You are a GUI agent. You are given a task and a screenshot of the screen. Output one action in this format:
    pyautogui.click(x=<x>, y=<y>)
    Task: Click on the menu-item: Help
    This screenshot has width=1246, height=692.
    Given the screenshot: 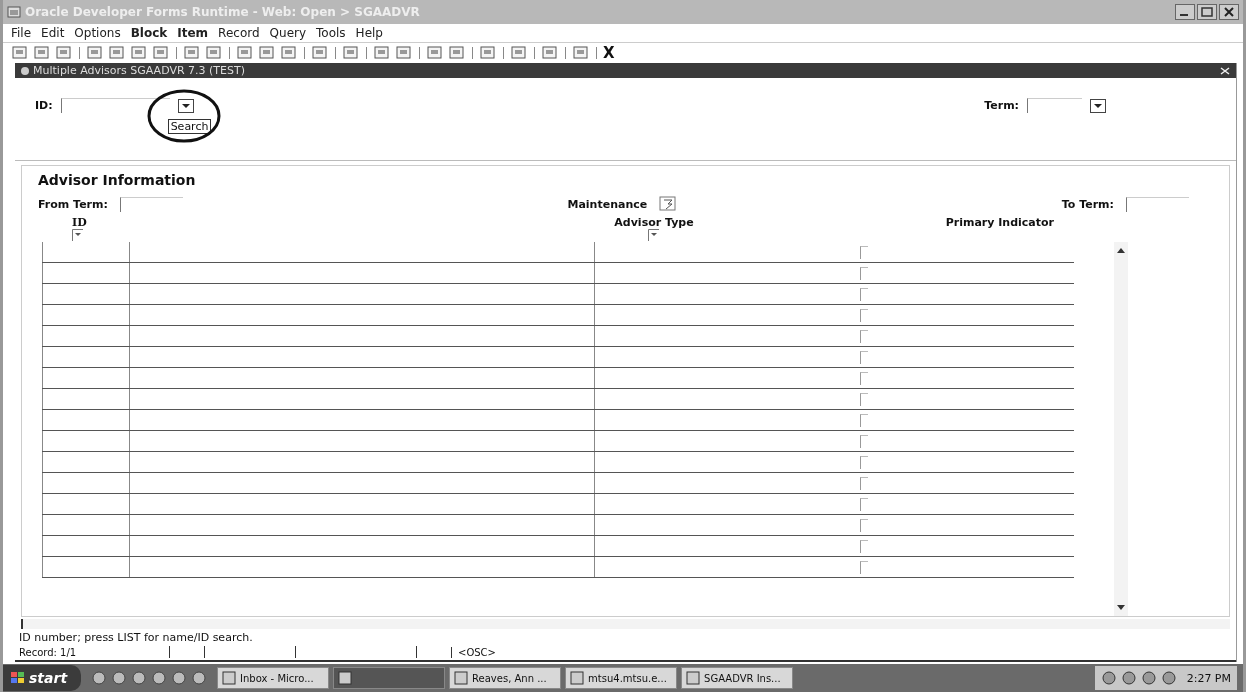 What is the action you would take?
    pyautogui.click(x=369, y=33)
    